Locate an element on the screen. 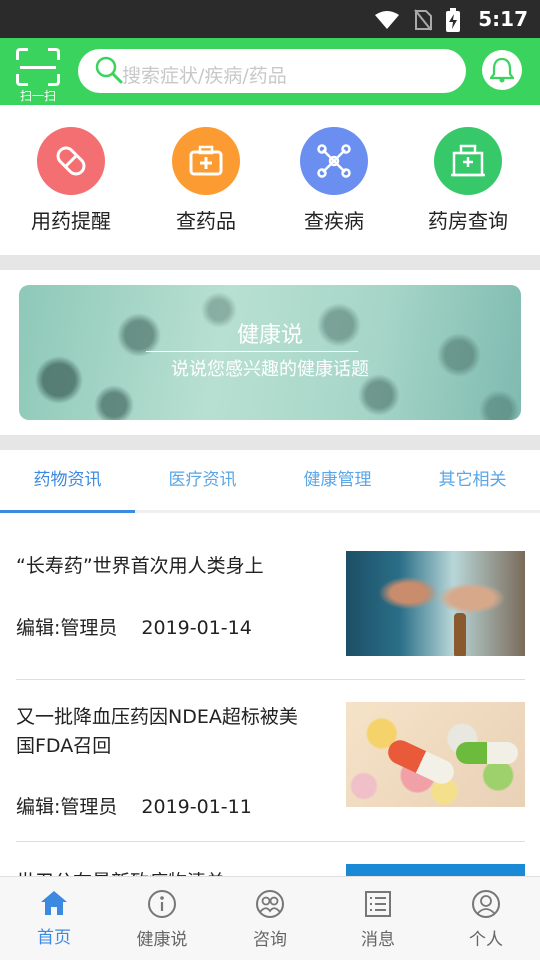 This screenshot has width=540, height=960. wifi-icon is located at coordinates (387, 20).